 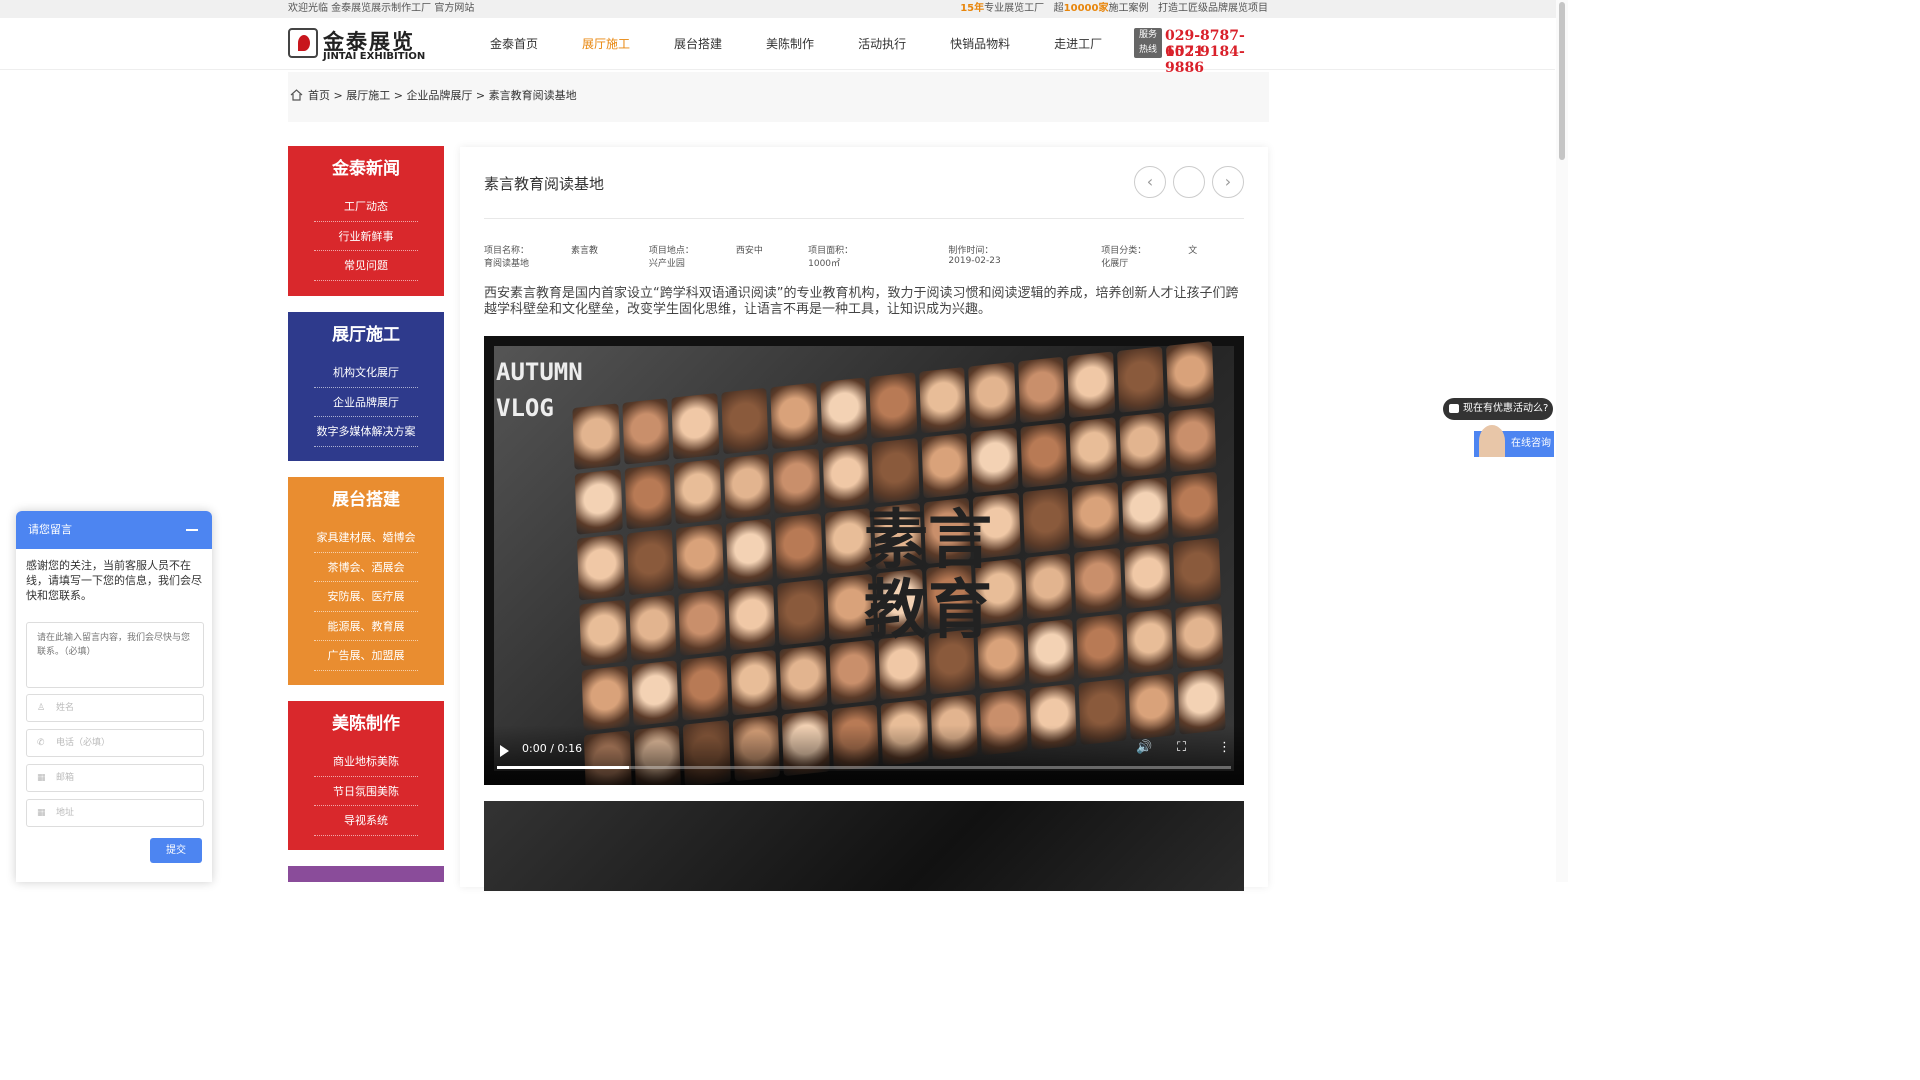 What do you see at coordinates (366, 791) in the screenshot?
I see `sidebar-item-festival: 节日氛围美陈` at bounding box center [366, 791].